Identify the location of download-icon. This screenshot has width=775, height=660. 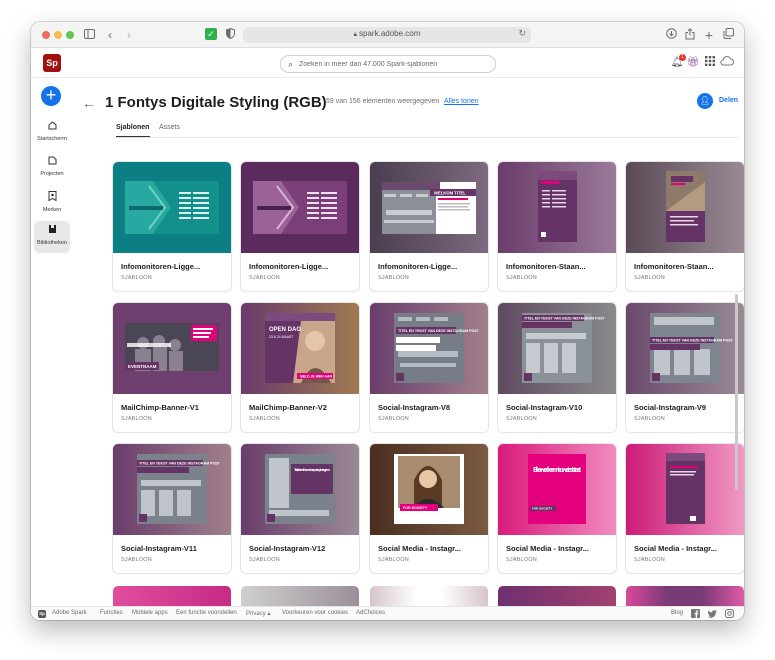
(671, 35).